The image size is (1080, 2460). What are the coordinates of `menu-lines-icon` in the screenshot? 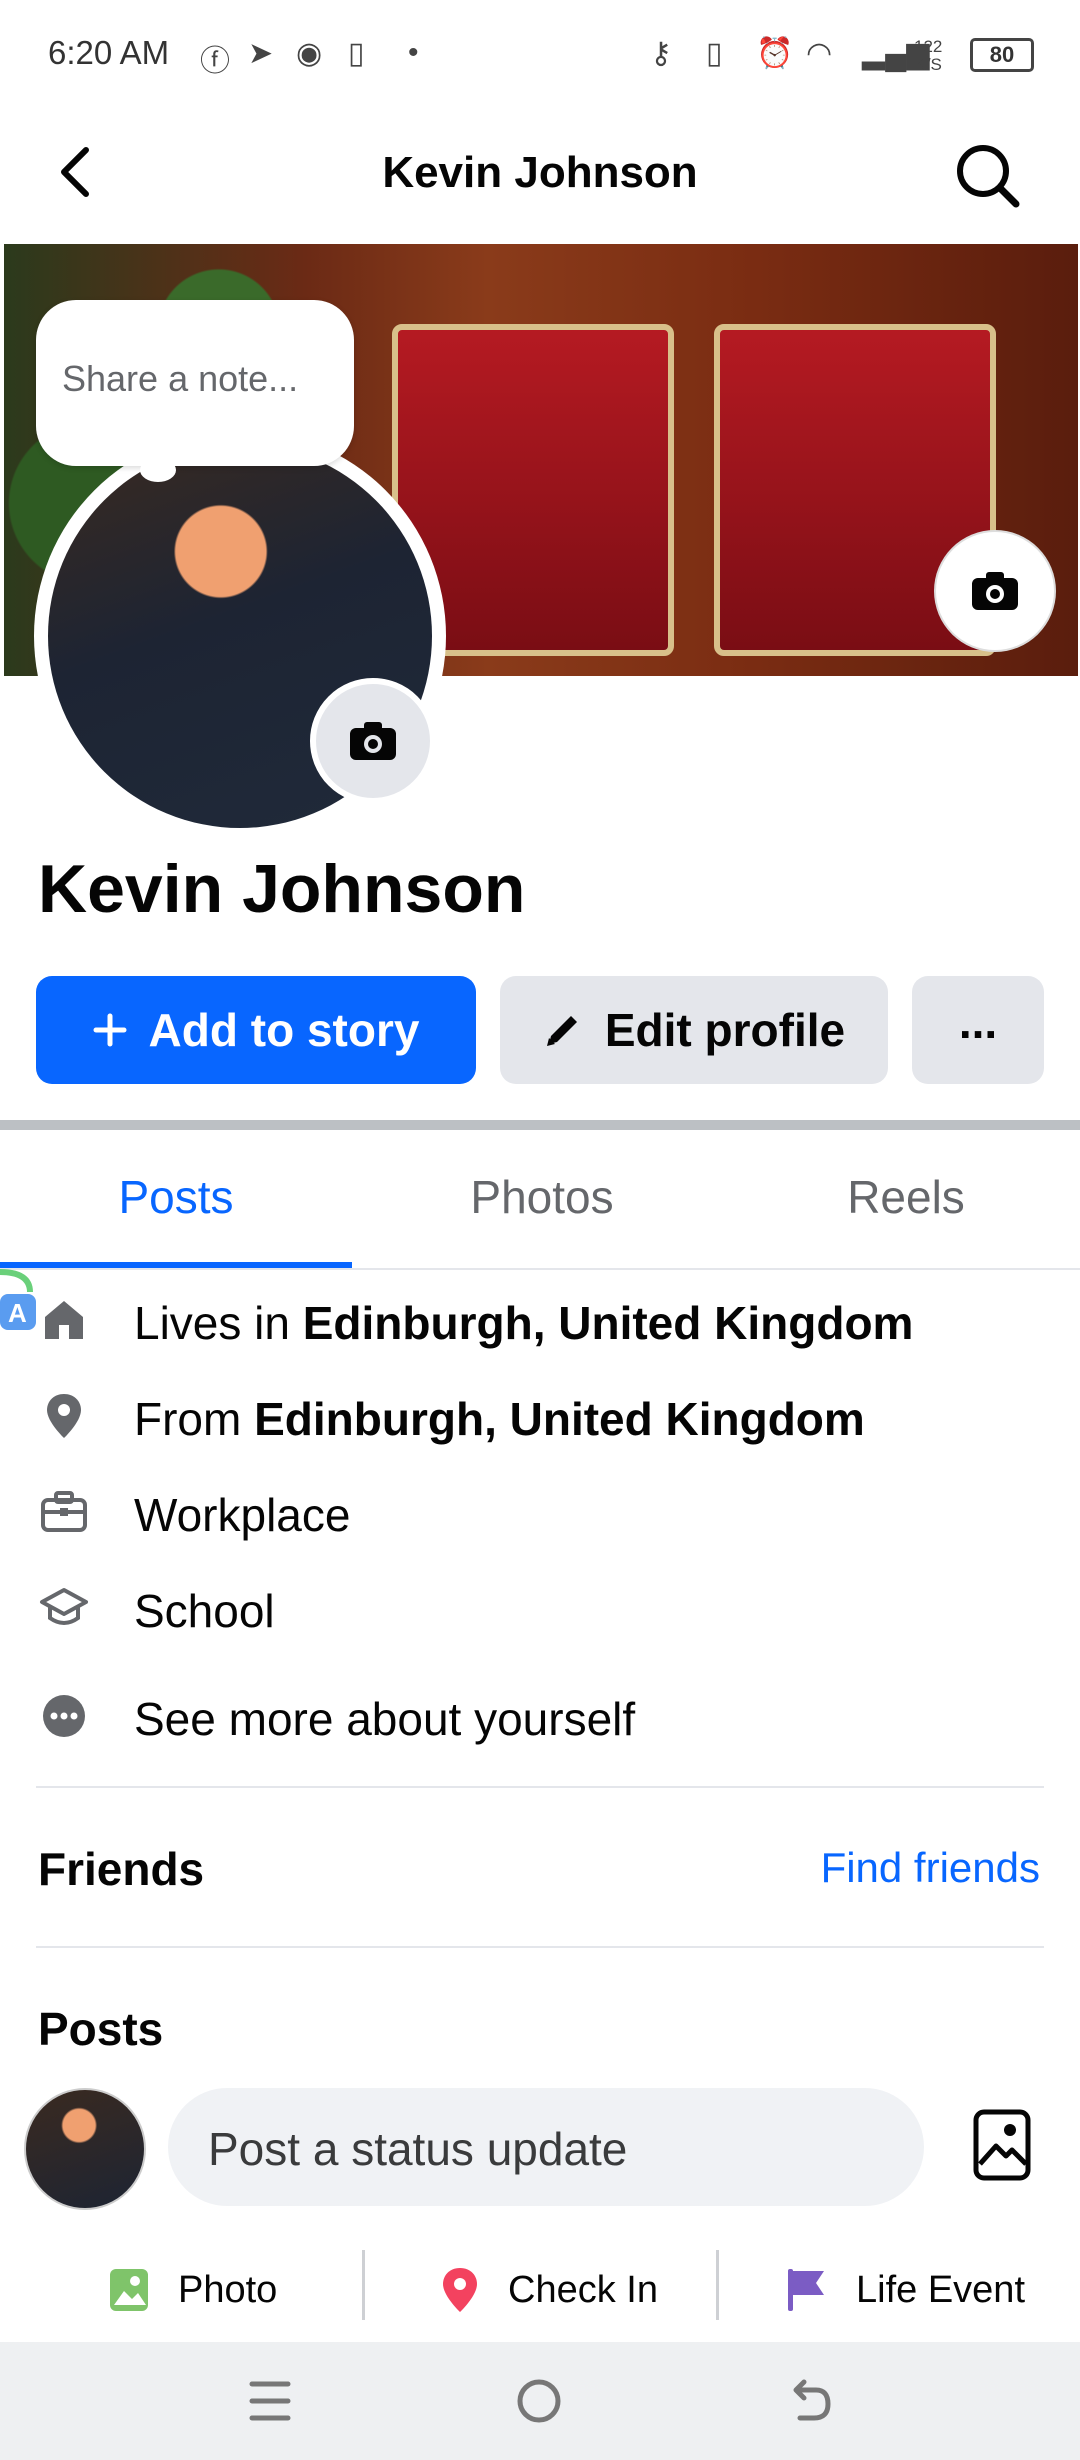 It's located at (270, 2401).